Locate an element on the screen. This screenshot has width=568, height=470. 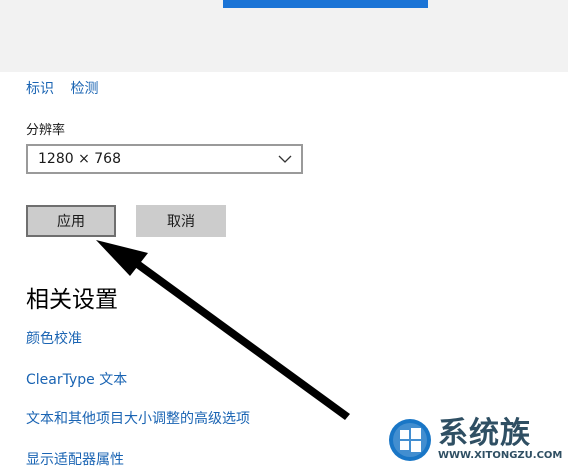
windows-logo-icon is located at coordinates (410, 440).